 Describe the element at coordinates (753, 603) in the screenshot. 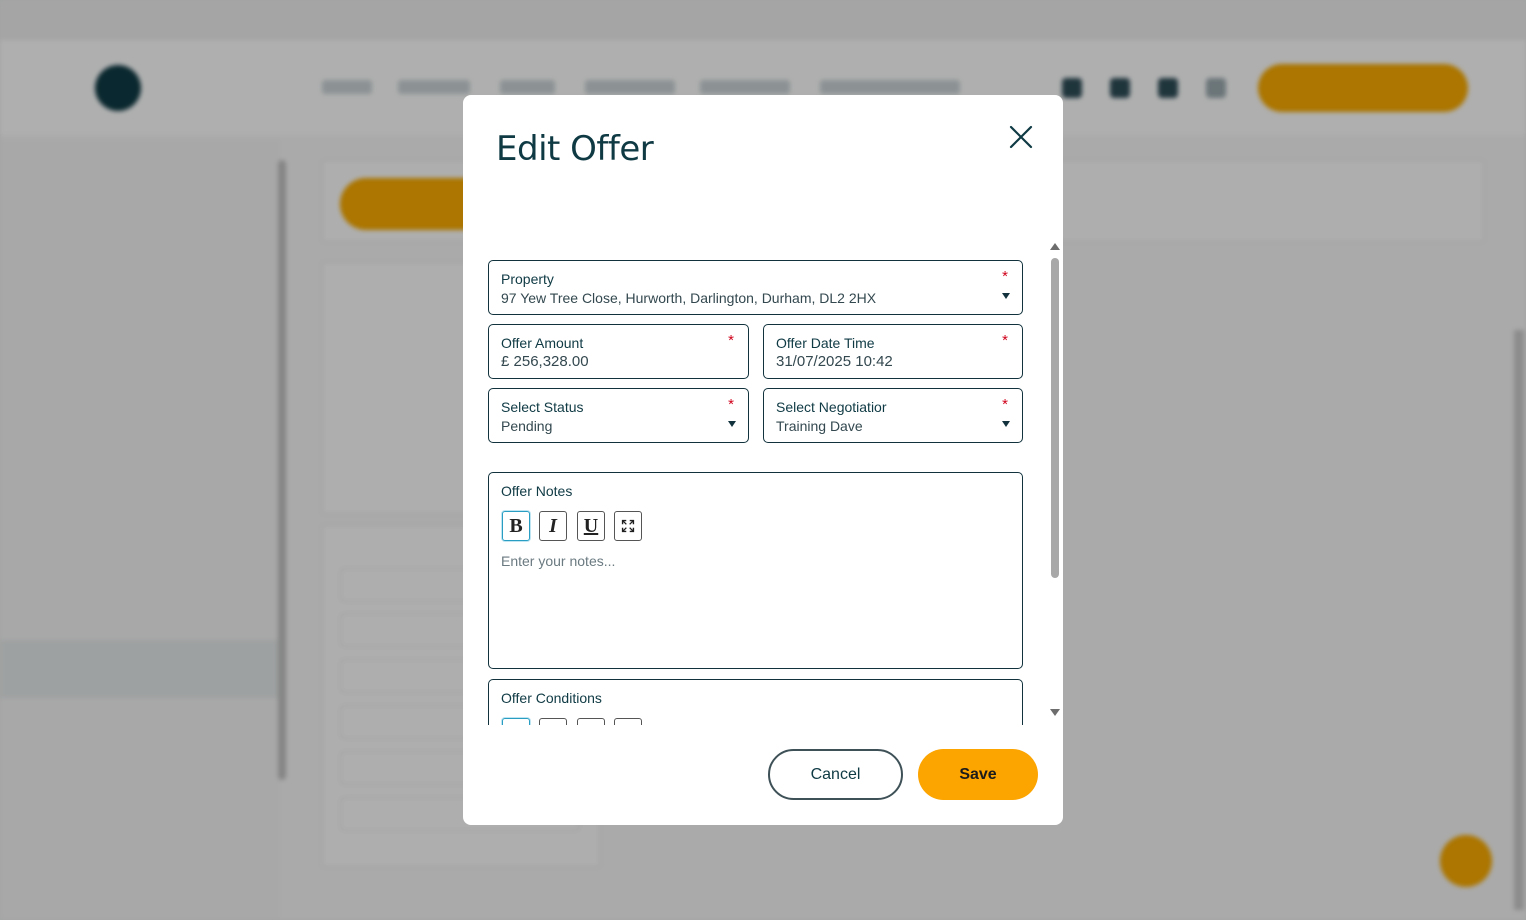

I see `offer-notes-input` at that location.